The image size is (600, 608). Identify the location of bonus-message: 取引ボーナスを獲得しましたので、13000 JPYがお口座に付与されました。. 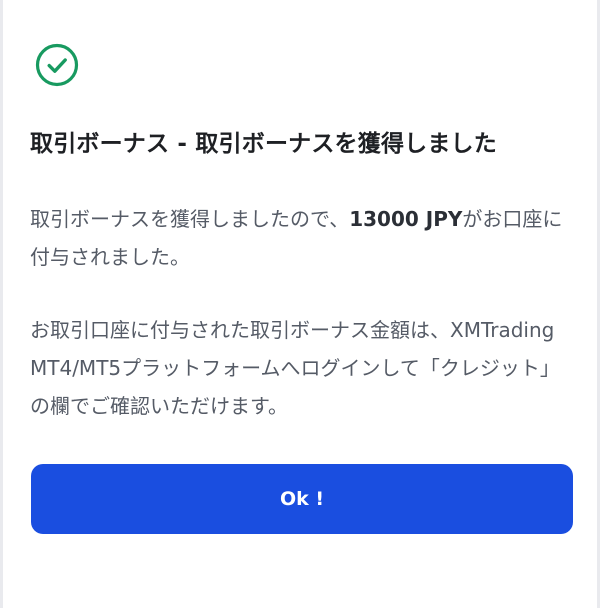
(304, 238).